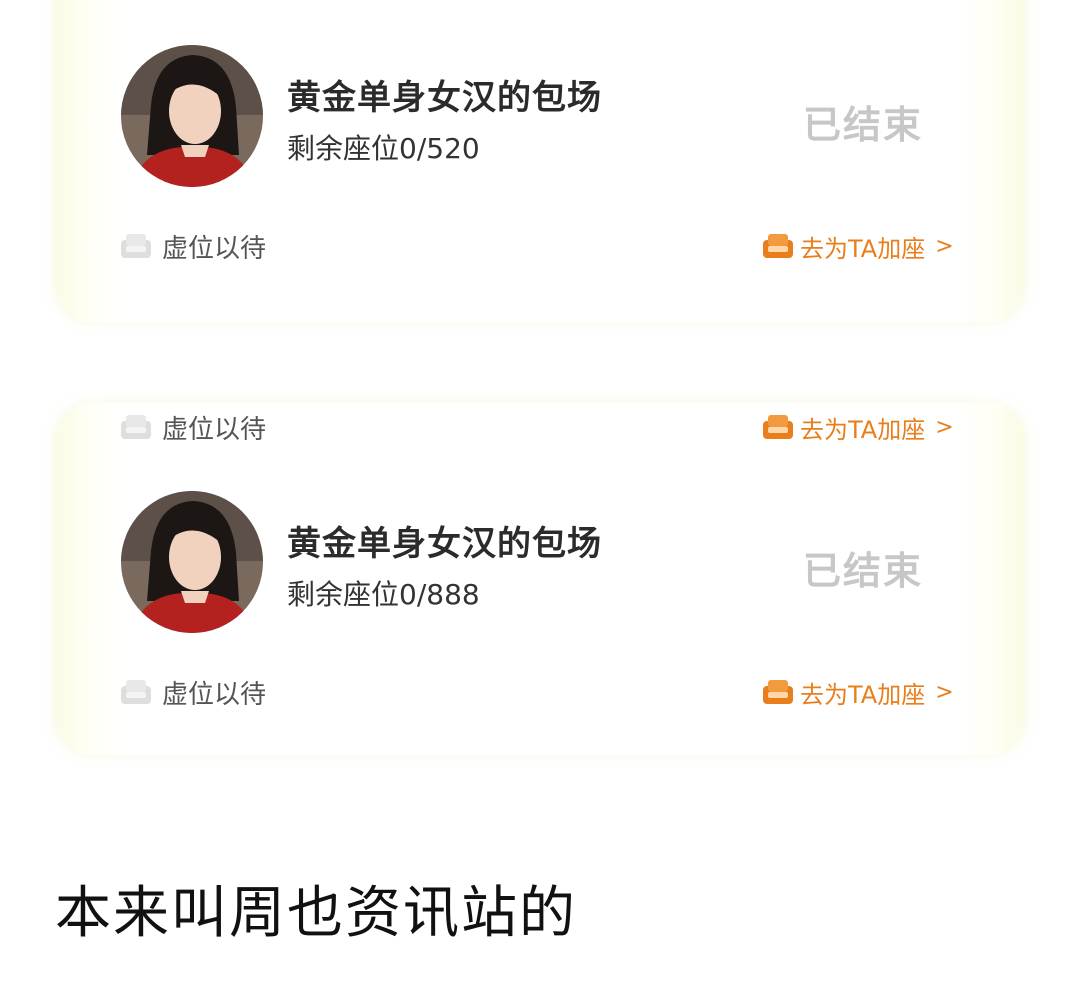 Image resolution: width=1080 pixels, height=1006 pixels. What do you see at coordinates (316, 913) in the screenshot?
I see `caption-text: 本来叫周也资讯站的` at bounding box center [316, 913].